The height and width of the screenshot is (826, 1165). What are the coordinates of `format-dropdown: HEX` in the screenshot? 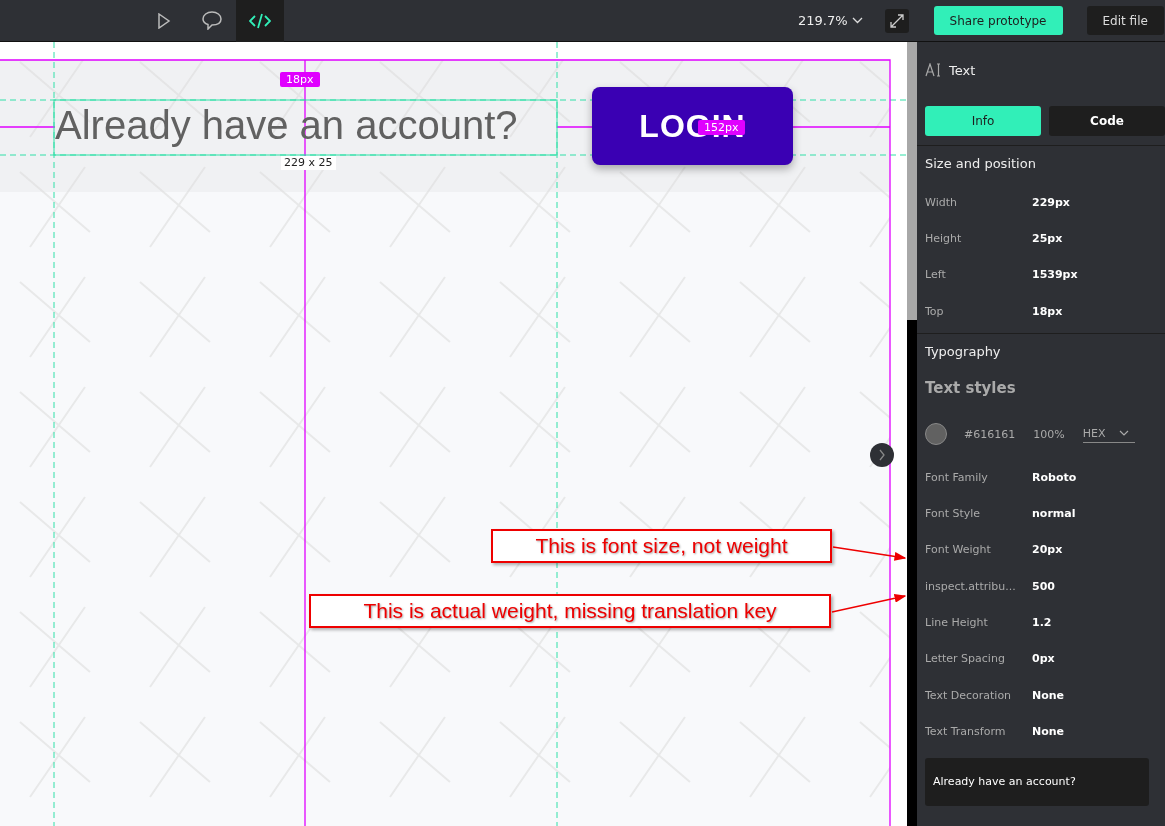 It's located at (1108, 434).